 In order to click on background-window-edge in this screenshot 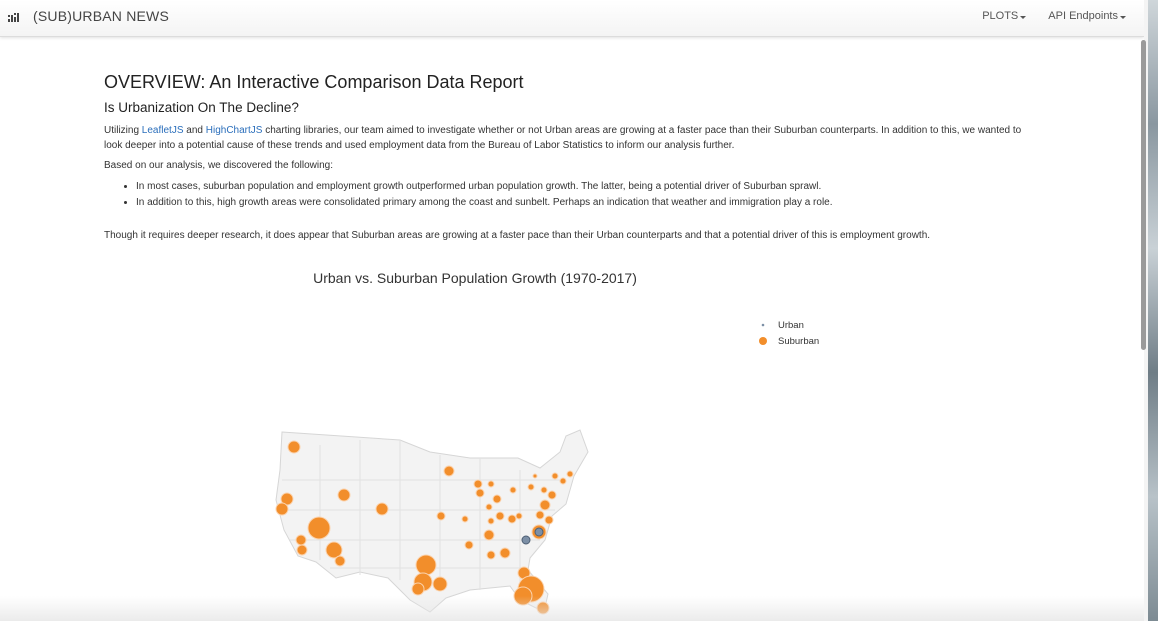, I will do `click(1153, 310)`.